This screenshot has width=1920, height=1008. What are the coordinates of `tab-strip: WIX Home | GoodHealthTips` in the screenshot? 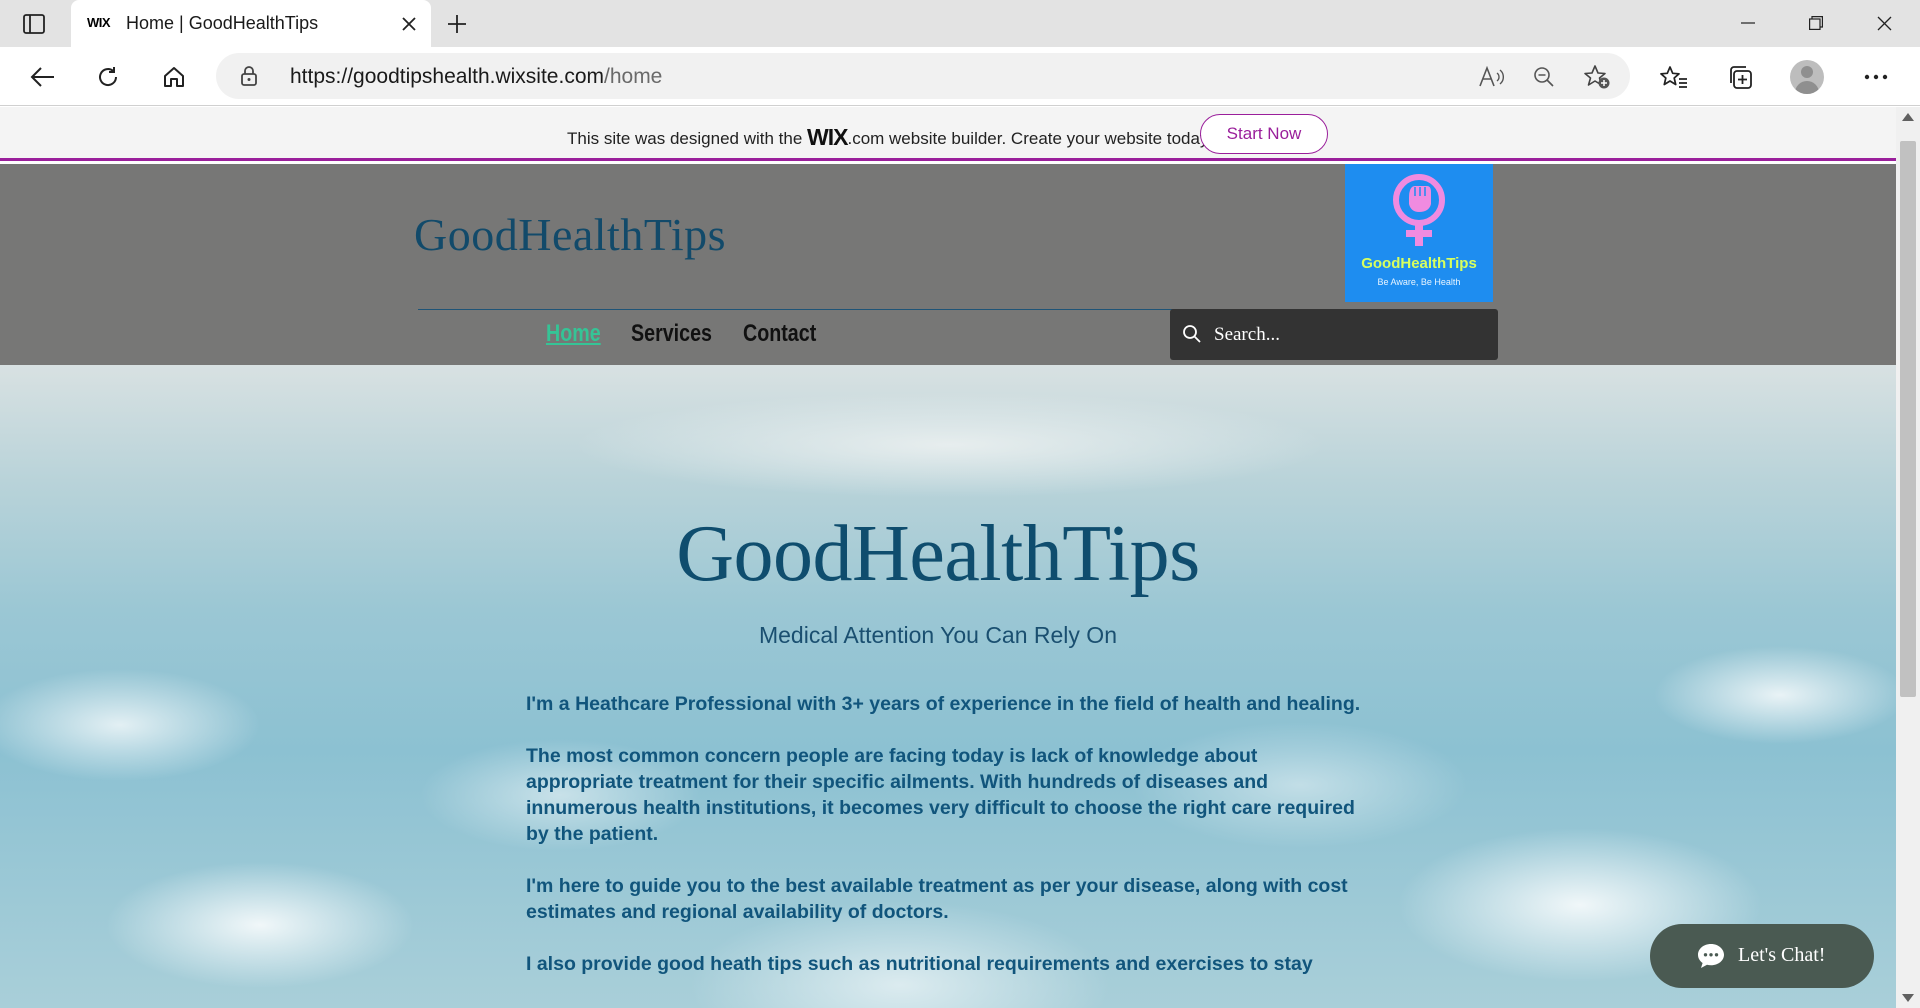 It's located at (960, 24).